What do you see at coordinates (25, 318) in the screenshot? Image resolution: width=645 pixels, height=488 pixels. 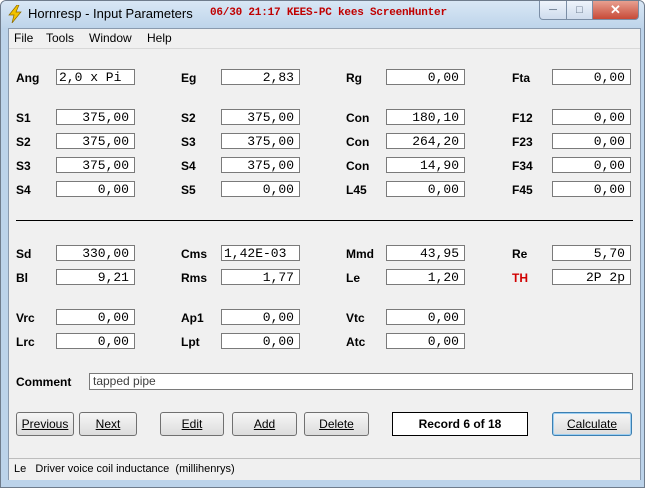 I see `label-vrc: Vrc` at bounding box center [25, 318].